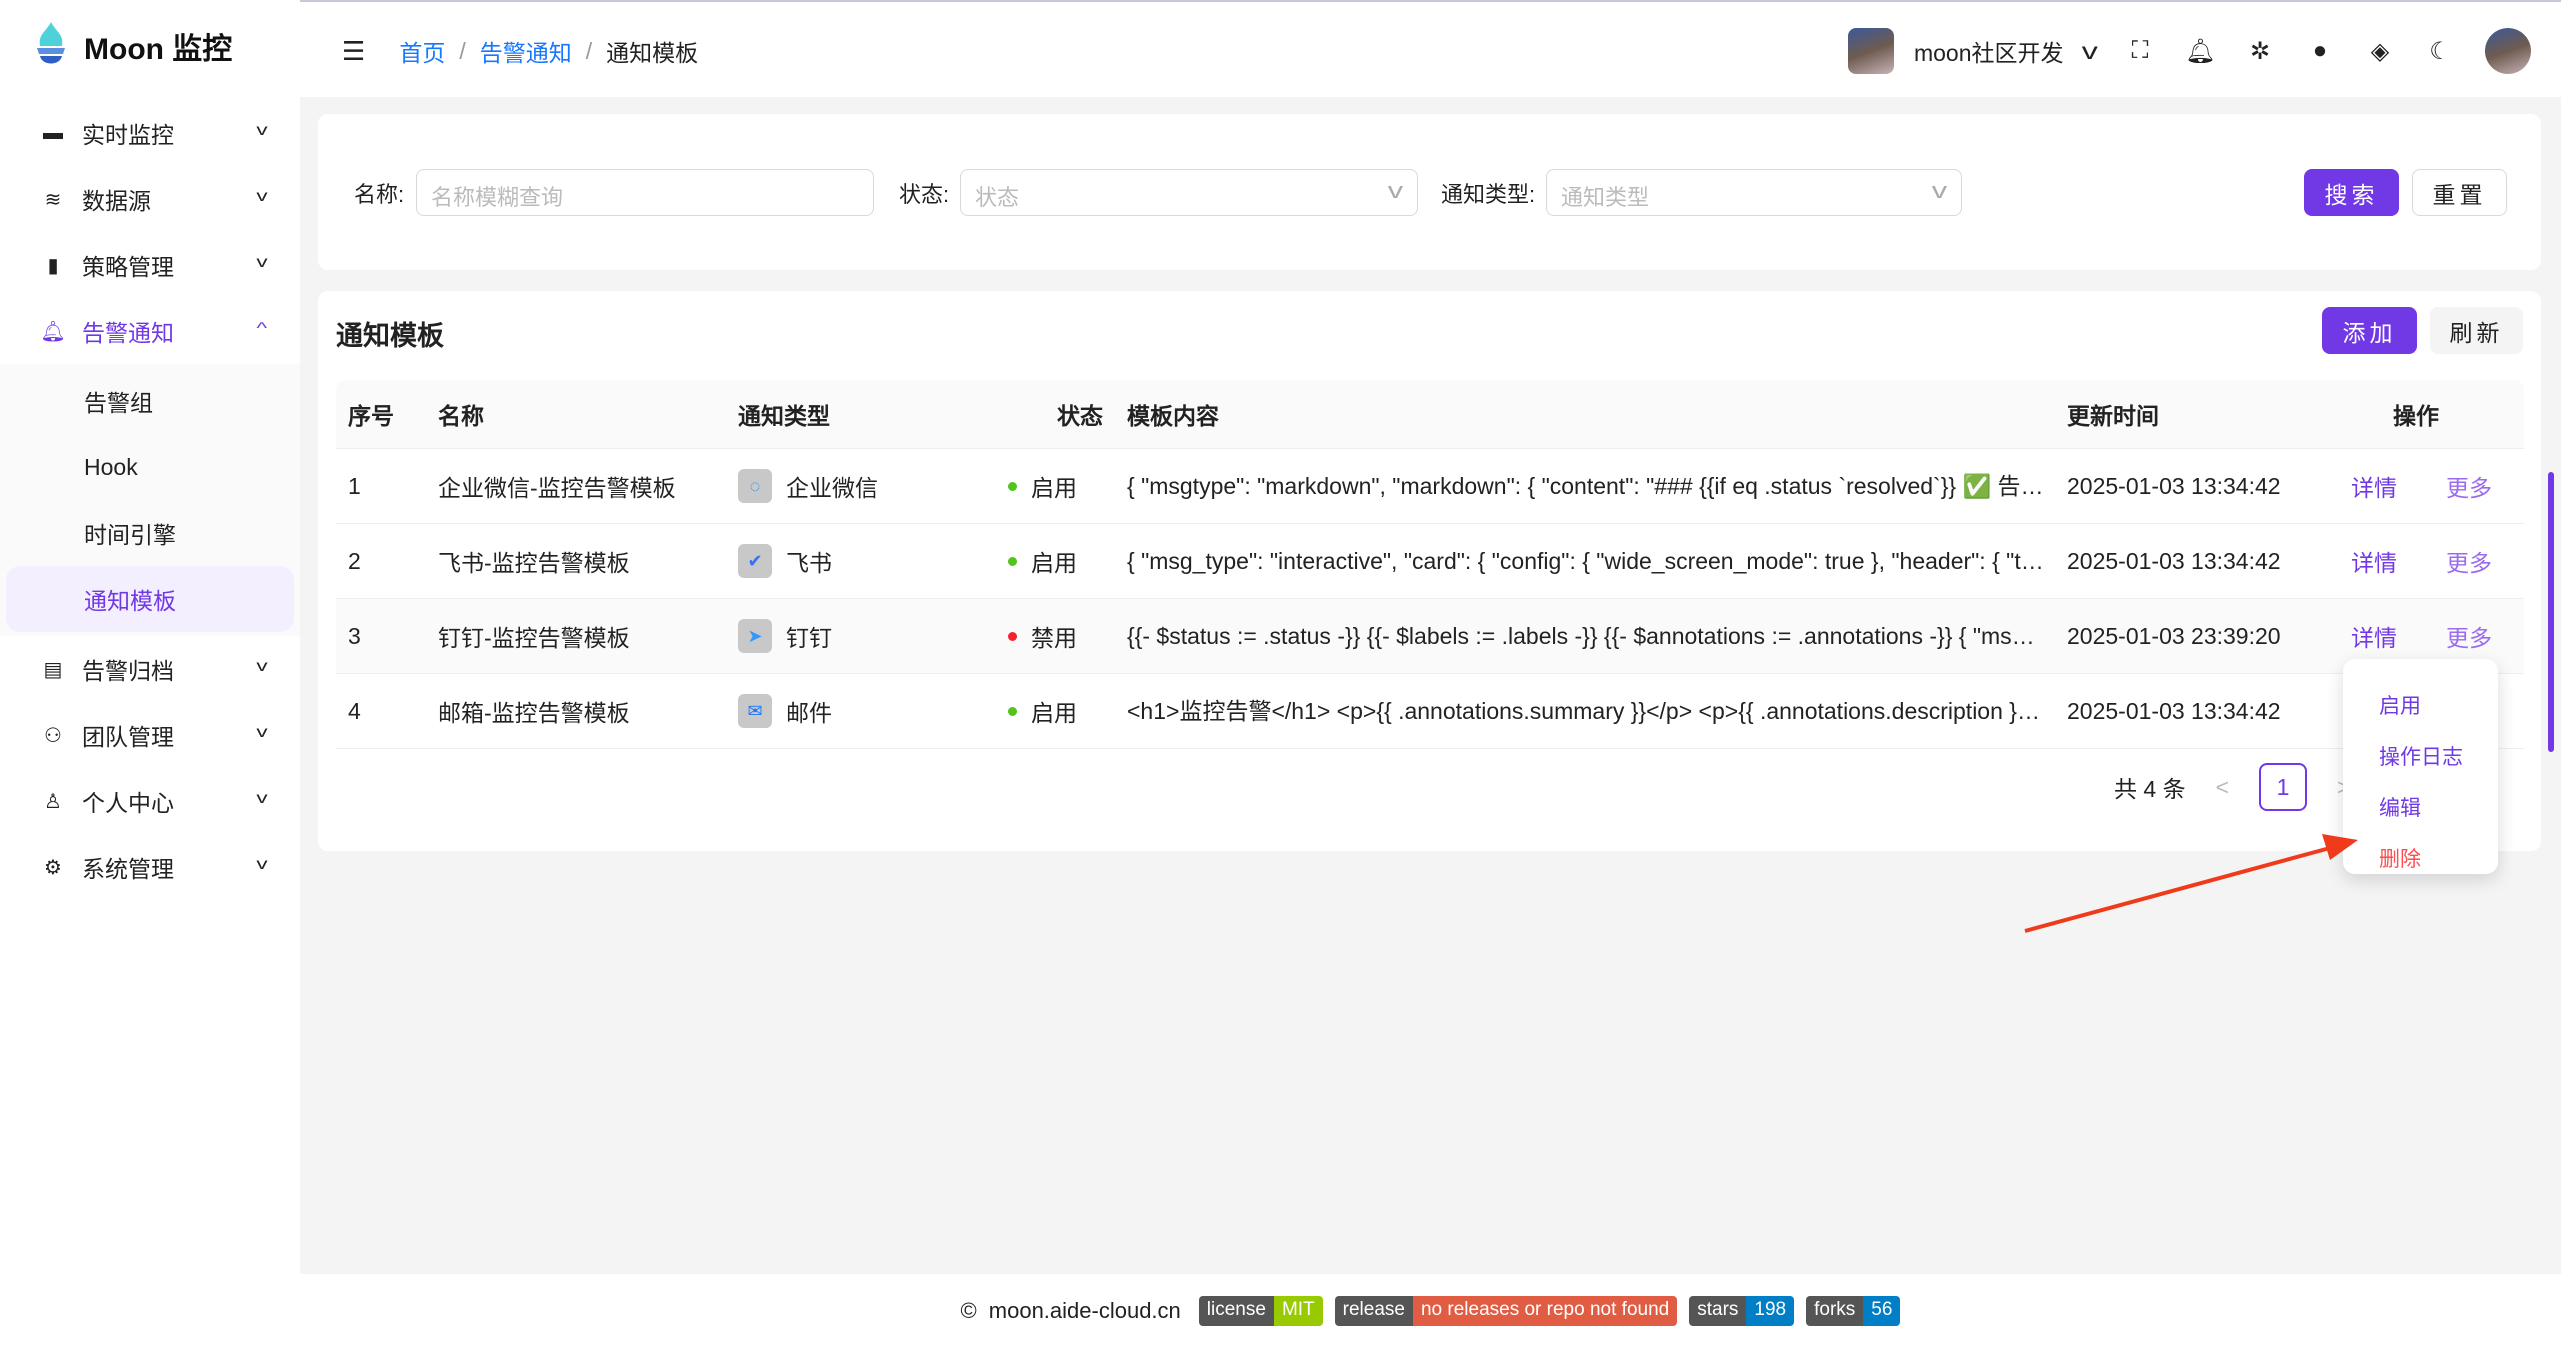  Describe the element at coordinates (784, 414) in the screenshot. I see `col-type: 通知类型` at that location.